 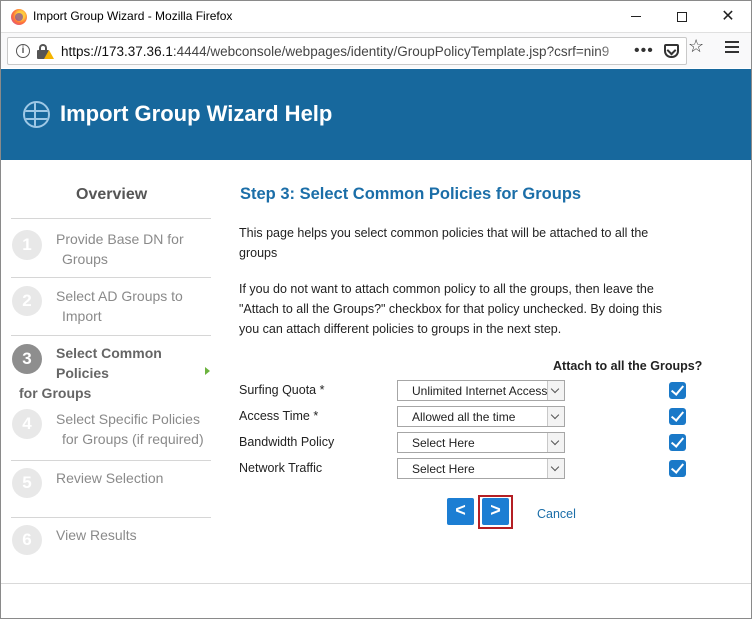 What do you see at coordinates (376, 114) in the screenshot?
I see `header-banner: Import Group Wizard Help` at bounding box center [376, 114].